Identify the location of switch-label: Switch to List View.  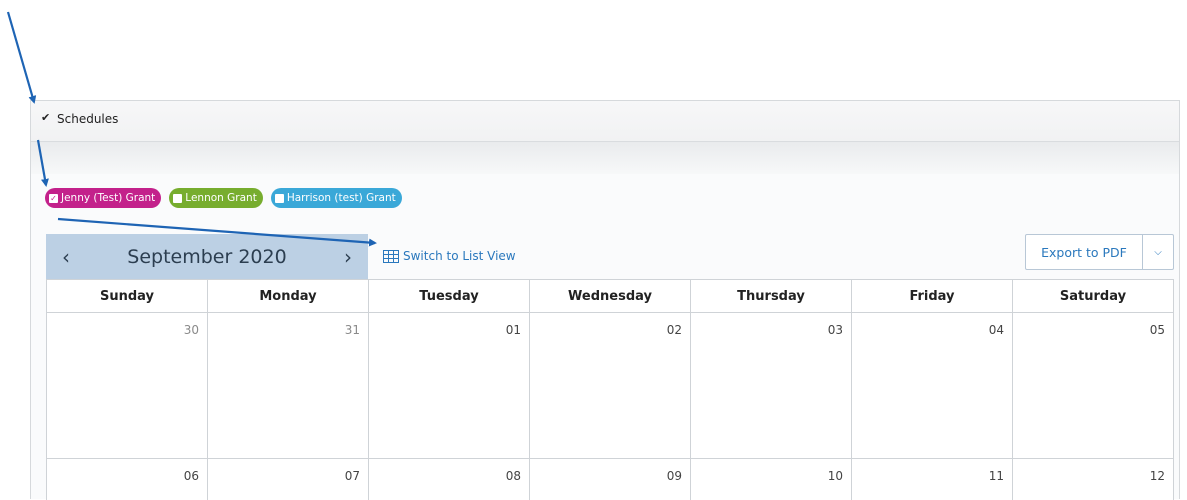
(459, 256).